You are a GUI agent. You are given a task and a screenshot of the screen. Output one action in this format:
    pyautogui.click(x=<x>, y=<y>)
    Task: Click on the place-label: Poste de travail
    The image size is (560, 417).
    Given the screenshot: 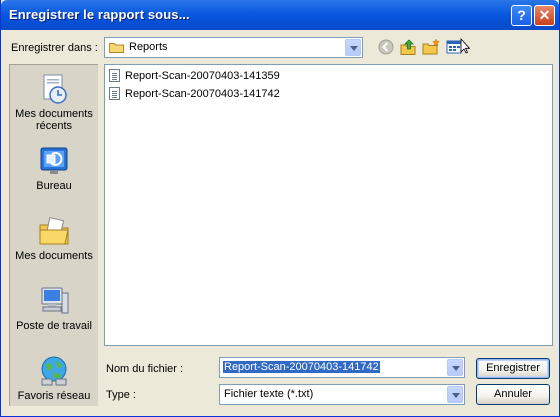 What is the action you would take?
    pyautogui.click(x=54, y=326)
    